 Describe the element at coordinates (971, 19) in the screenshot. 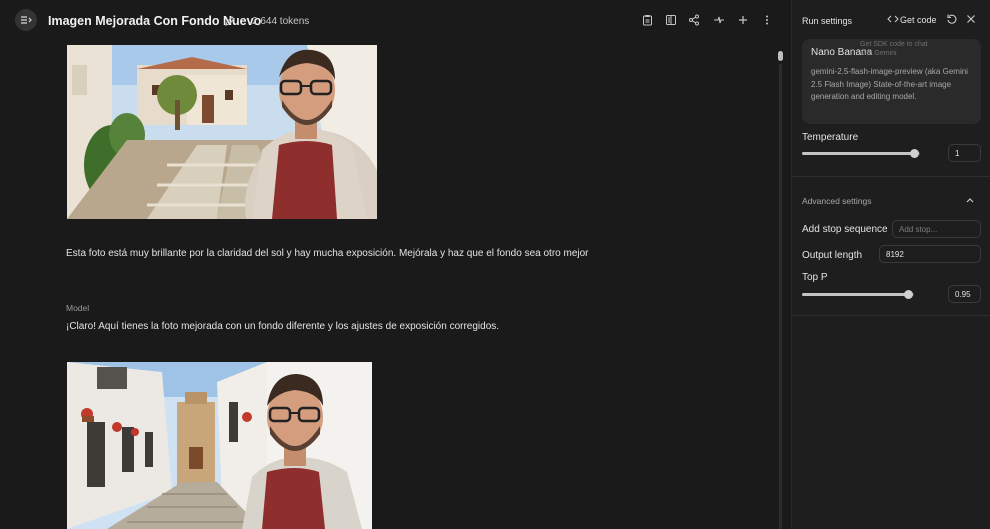

I see `close-icon` at that location.